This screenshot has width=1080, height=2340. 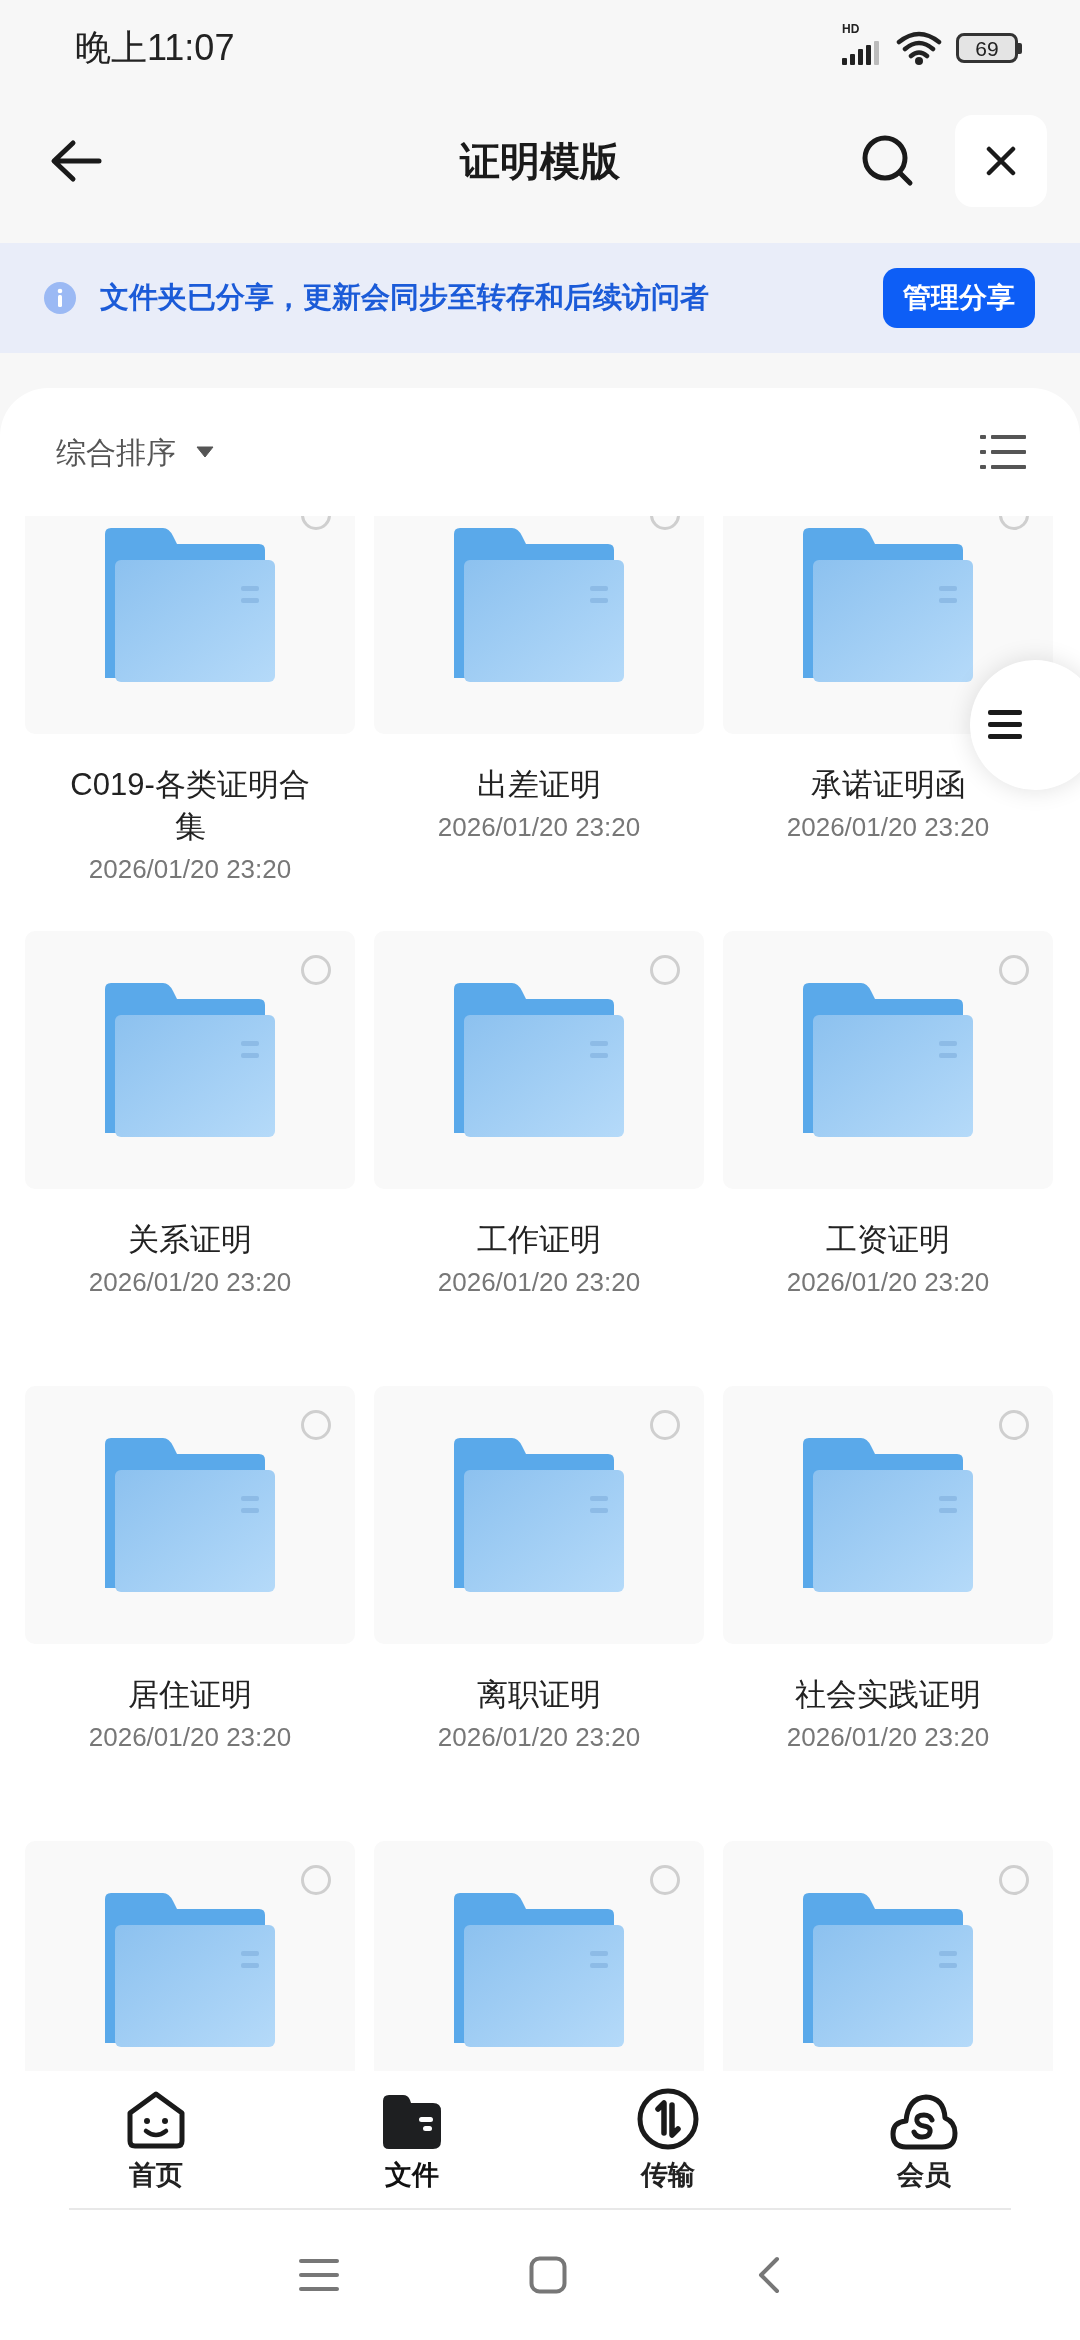 I want to click on close-button, so click(x=1001, y=161).